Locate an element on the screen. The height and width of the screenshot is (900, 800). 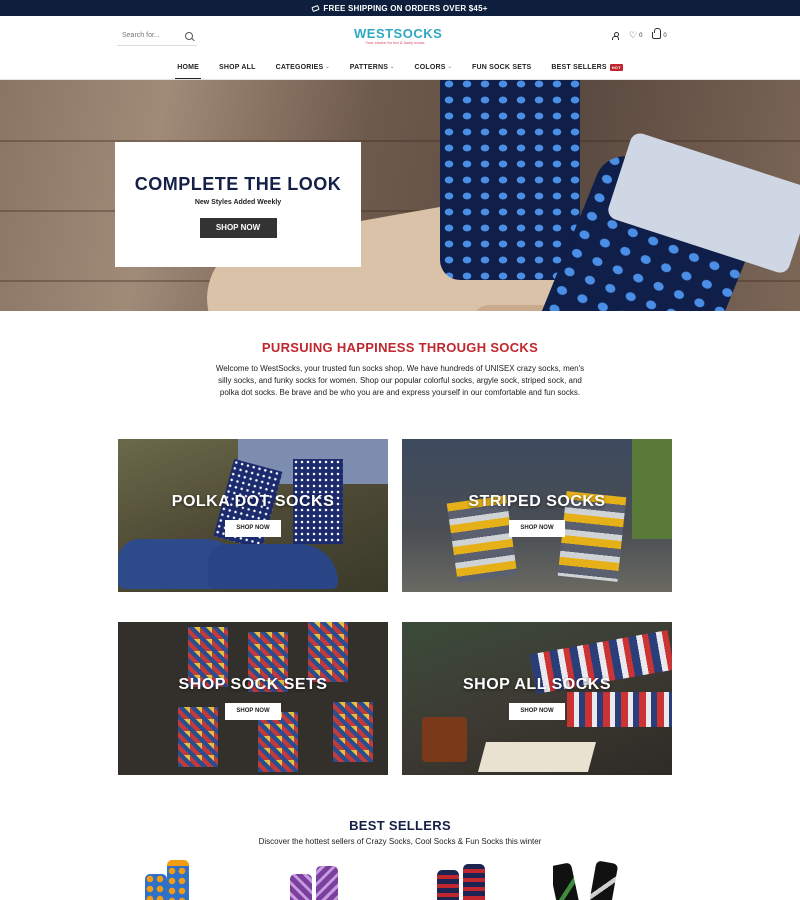
hero-title: COMPLETE THE LOOK is located at coordinates (238, 184).